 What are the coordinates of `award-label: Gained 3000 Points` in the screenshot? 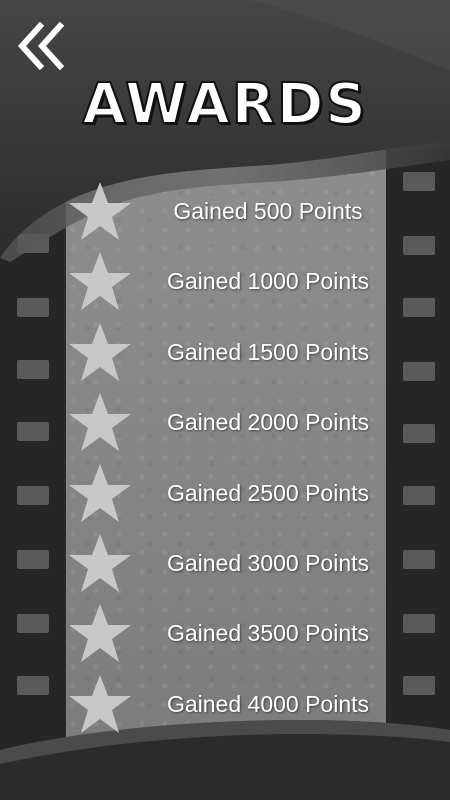 It's located at (268, 562).